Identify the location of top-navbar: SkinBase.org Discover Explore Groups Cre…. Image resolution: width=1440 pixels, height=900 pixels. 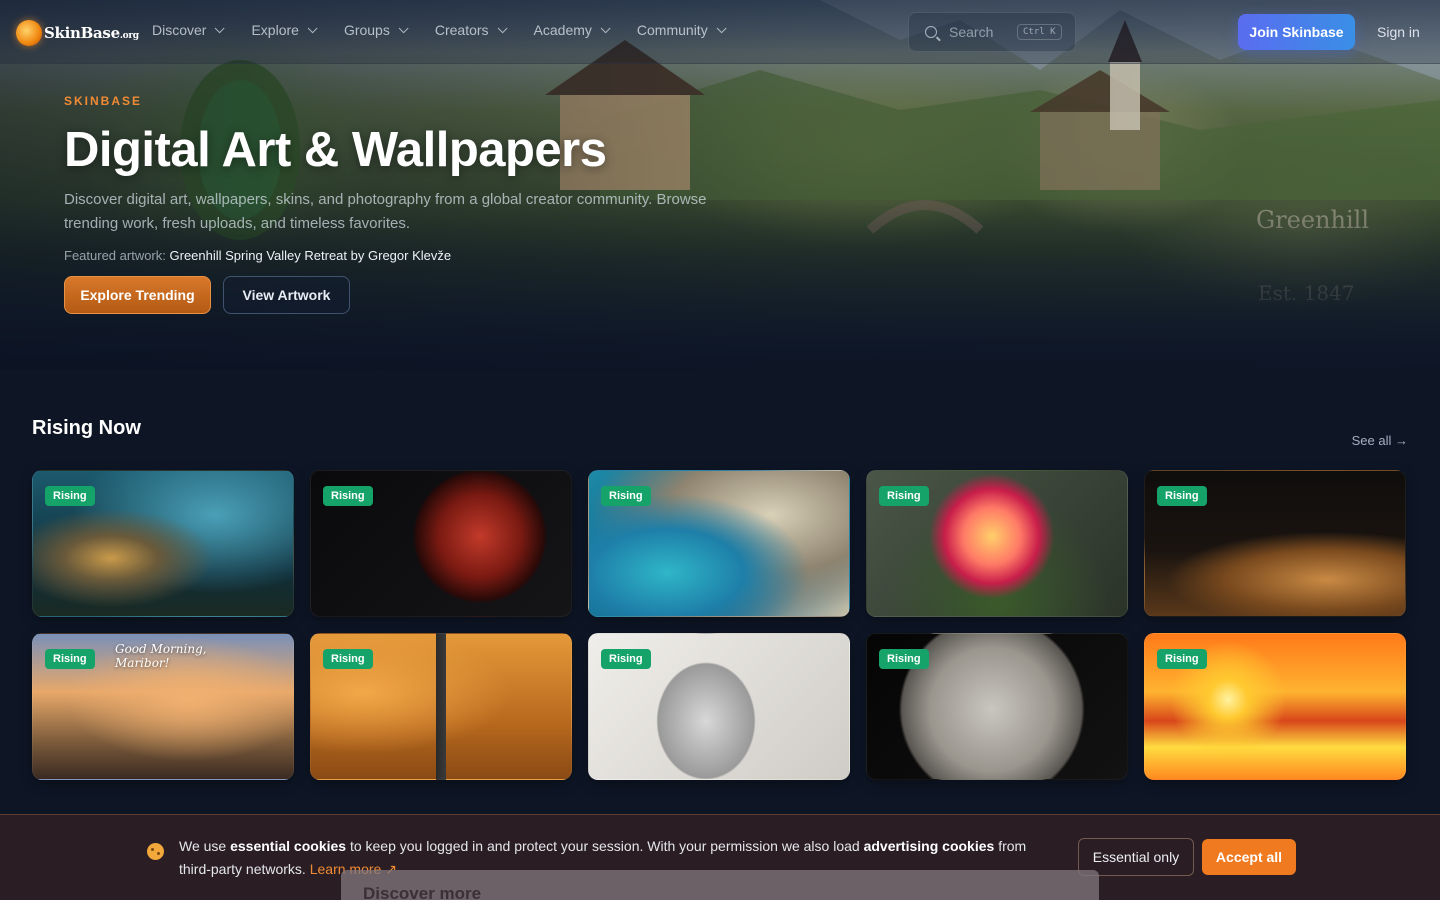
(720, 32).